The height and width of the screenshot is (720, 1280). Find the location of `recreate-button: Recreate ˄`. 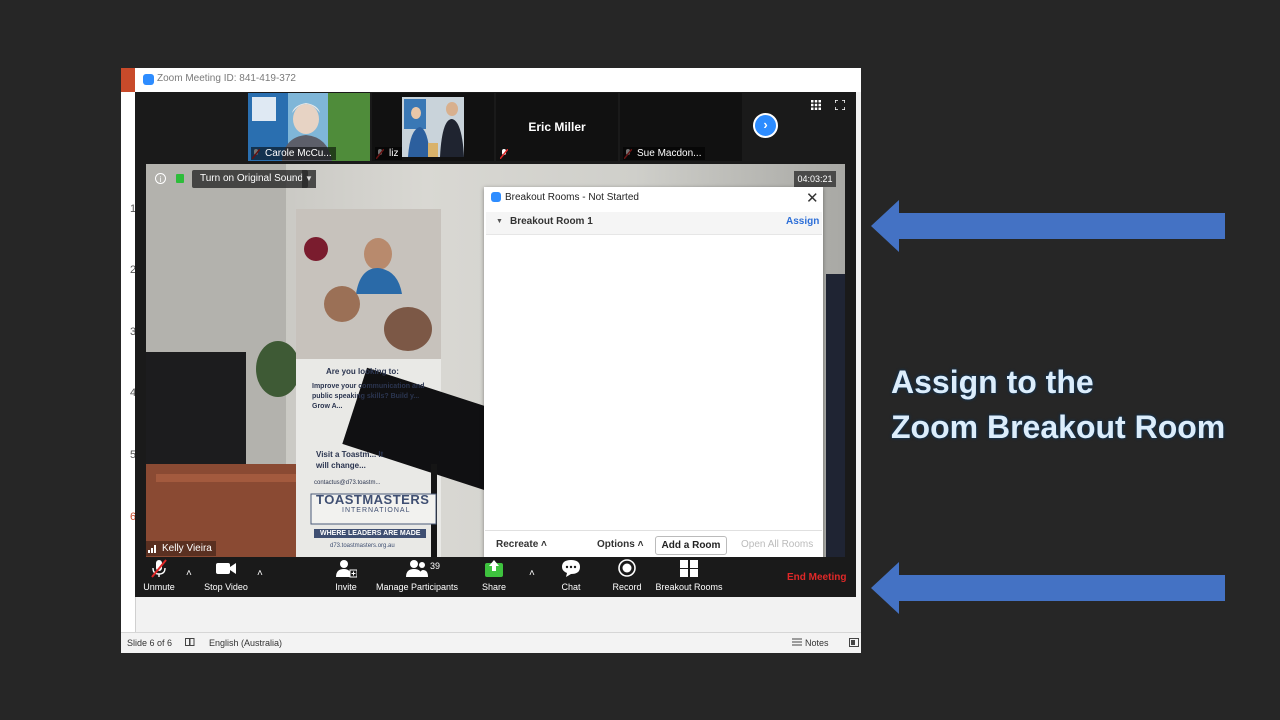

recreate-button: Recreate ˄ is located at coordinates (521, 544).